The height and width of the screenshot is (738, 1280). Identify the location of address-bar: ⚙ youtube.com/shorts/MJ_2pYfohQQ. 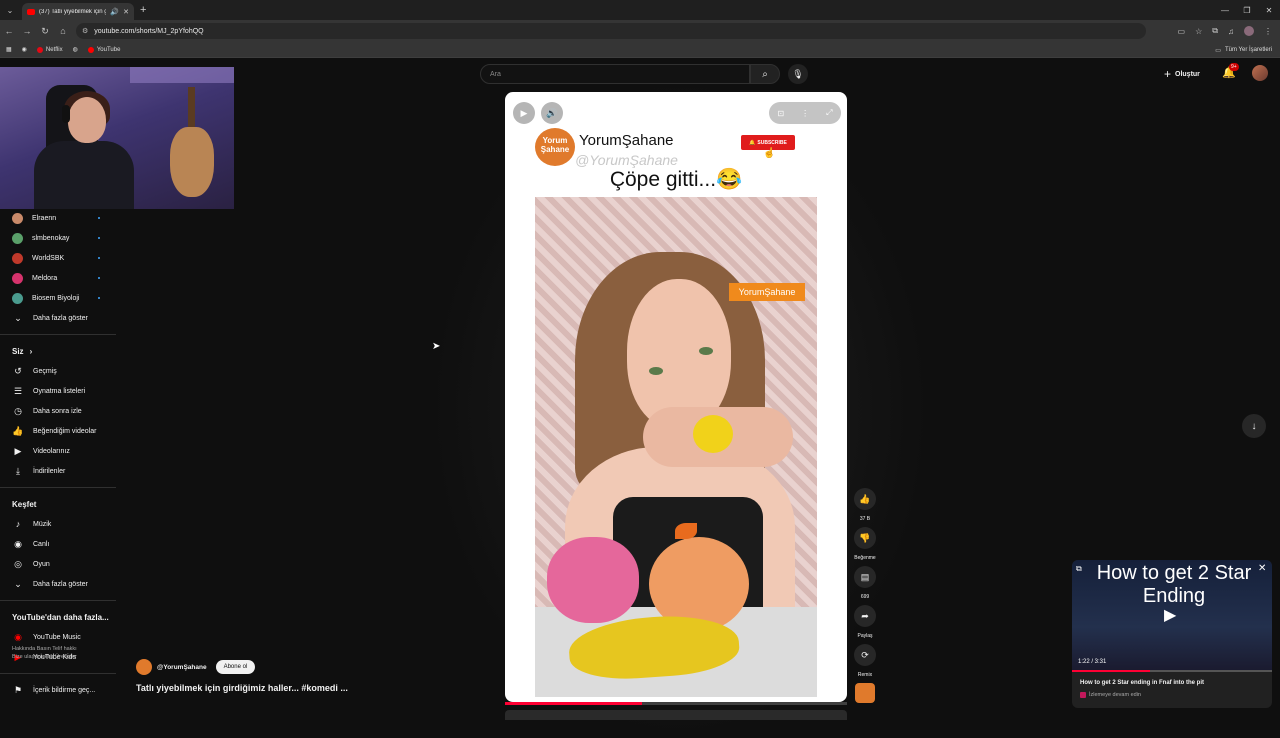
(611, 31).